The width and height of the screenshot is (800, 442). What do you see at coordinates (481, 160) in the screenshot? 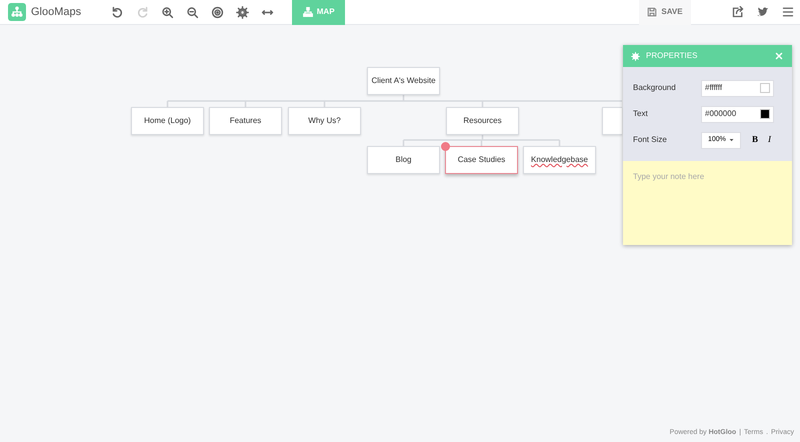
I see `map-node: Case Studies` at bounding box center [481, 160].